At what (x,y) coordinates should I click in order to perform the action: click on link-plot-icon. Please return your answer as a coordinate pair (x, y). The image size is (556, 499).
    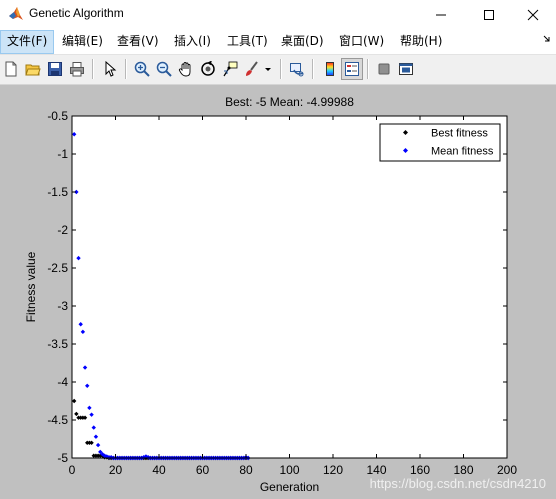
    Looking at the image, I should click on (297, 70).